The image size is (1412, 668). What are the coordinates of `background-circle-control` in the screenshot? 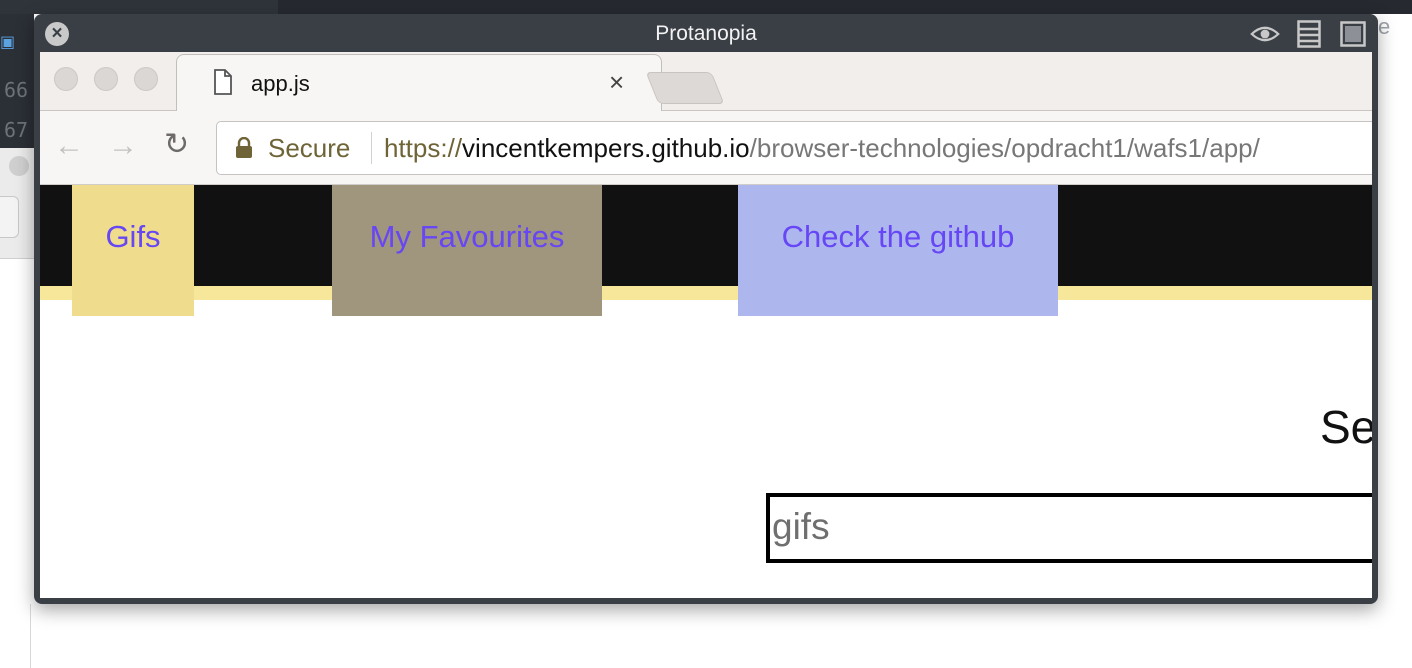 It's located at (19, 166).